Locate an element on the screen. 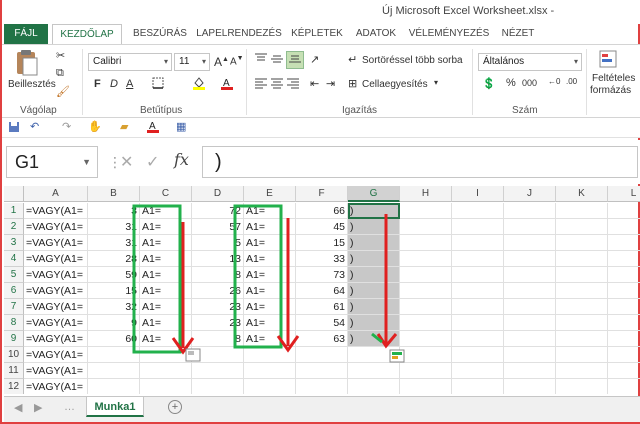  cut-icon: ✂ is located at coordinates (60, 55).